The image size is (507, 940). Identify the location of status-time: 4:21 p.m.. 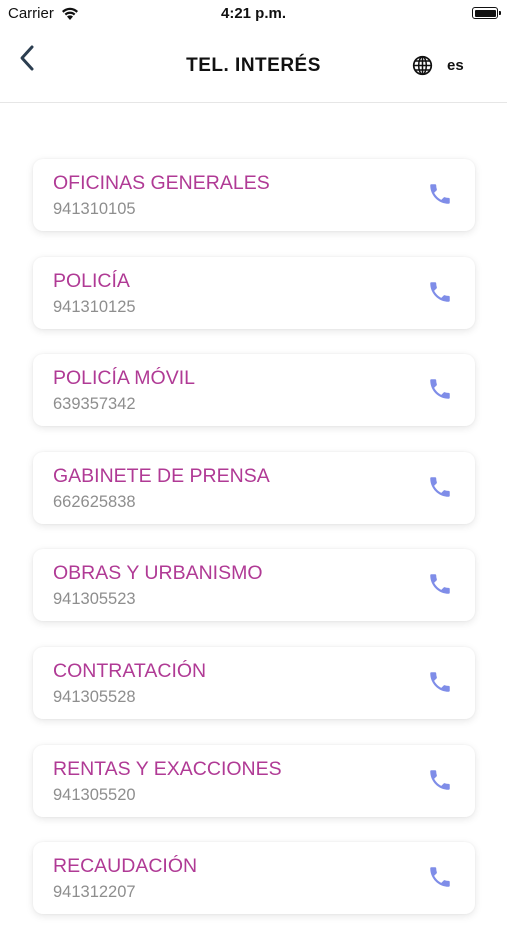
(253, 13).